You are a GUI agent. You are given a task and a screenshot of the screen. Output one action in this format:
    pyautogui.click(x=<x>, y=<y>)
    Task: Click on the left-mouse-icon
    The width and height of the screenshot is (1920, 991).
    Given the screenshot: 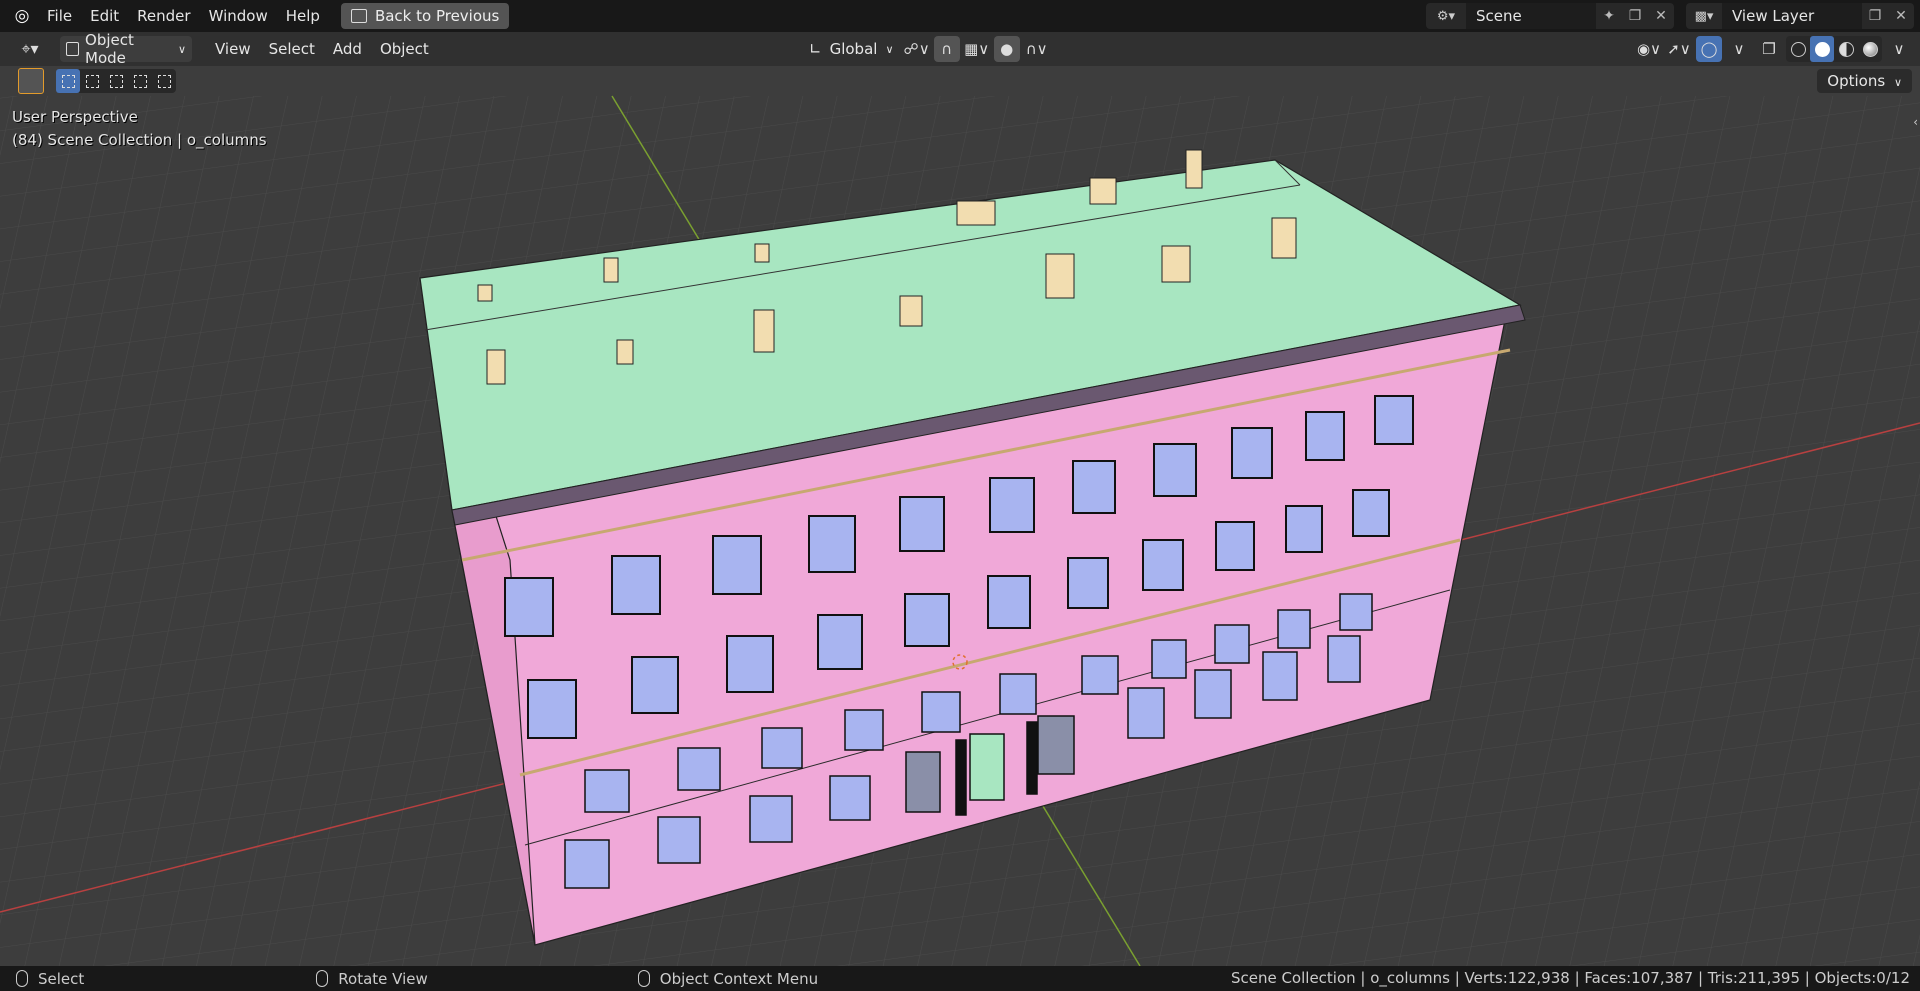 What is the action you would take?
    pyautogui.click(x=22, y=978)
    